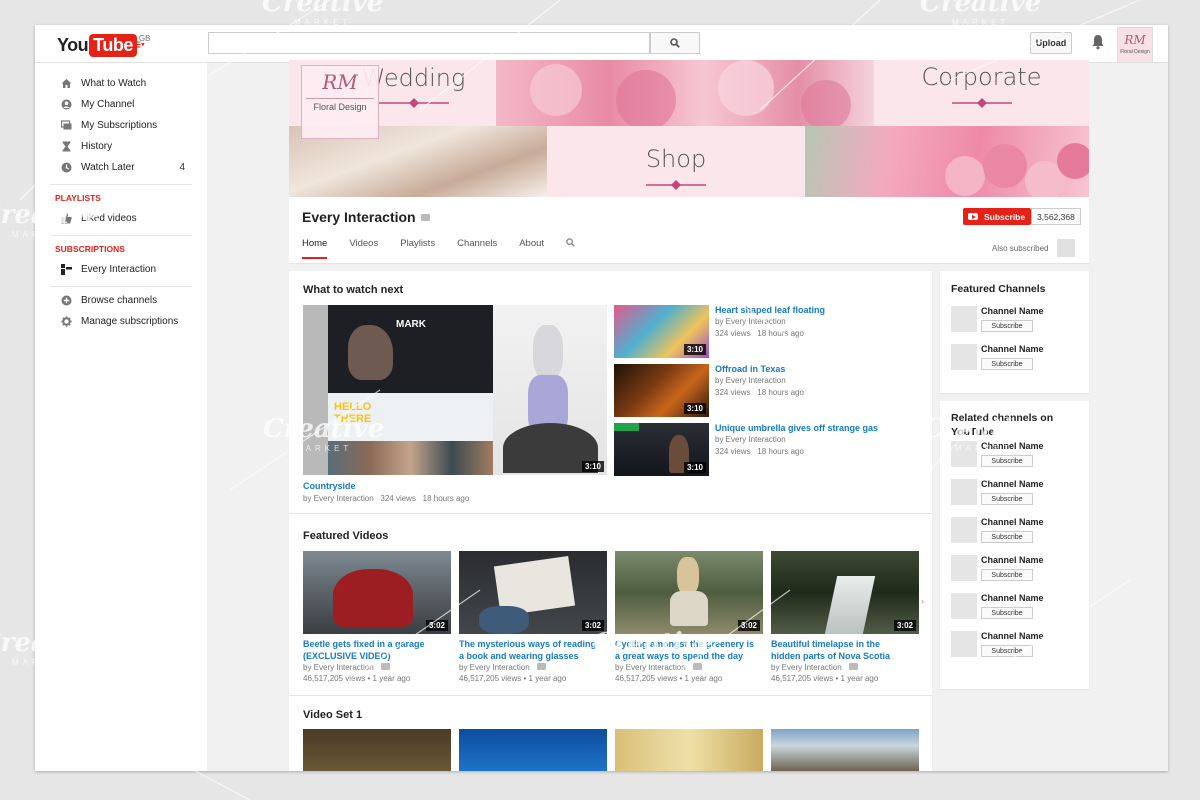 The image size is (1200, 800). I want to click on sidebar-item-my-subscriptions: My Subscriptions, so click(121, 125).